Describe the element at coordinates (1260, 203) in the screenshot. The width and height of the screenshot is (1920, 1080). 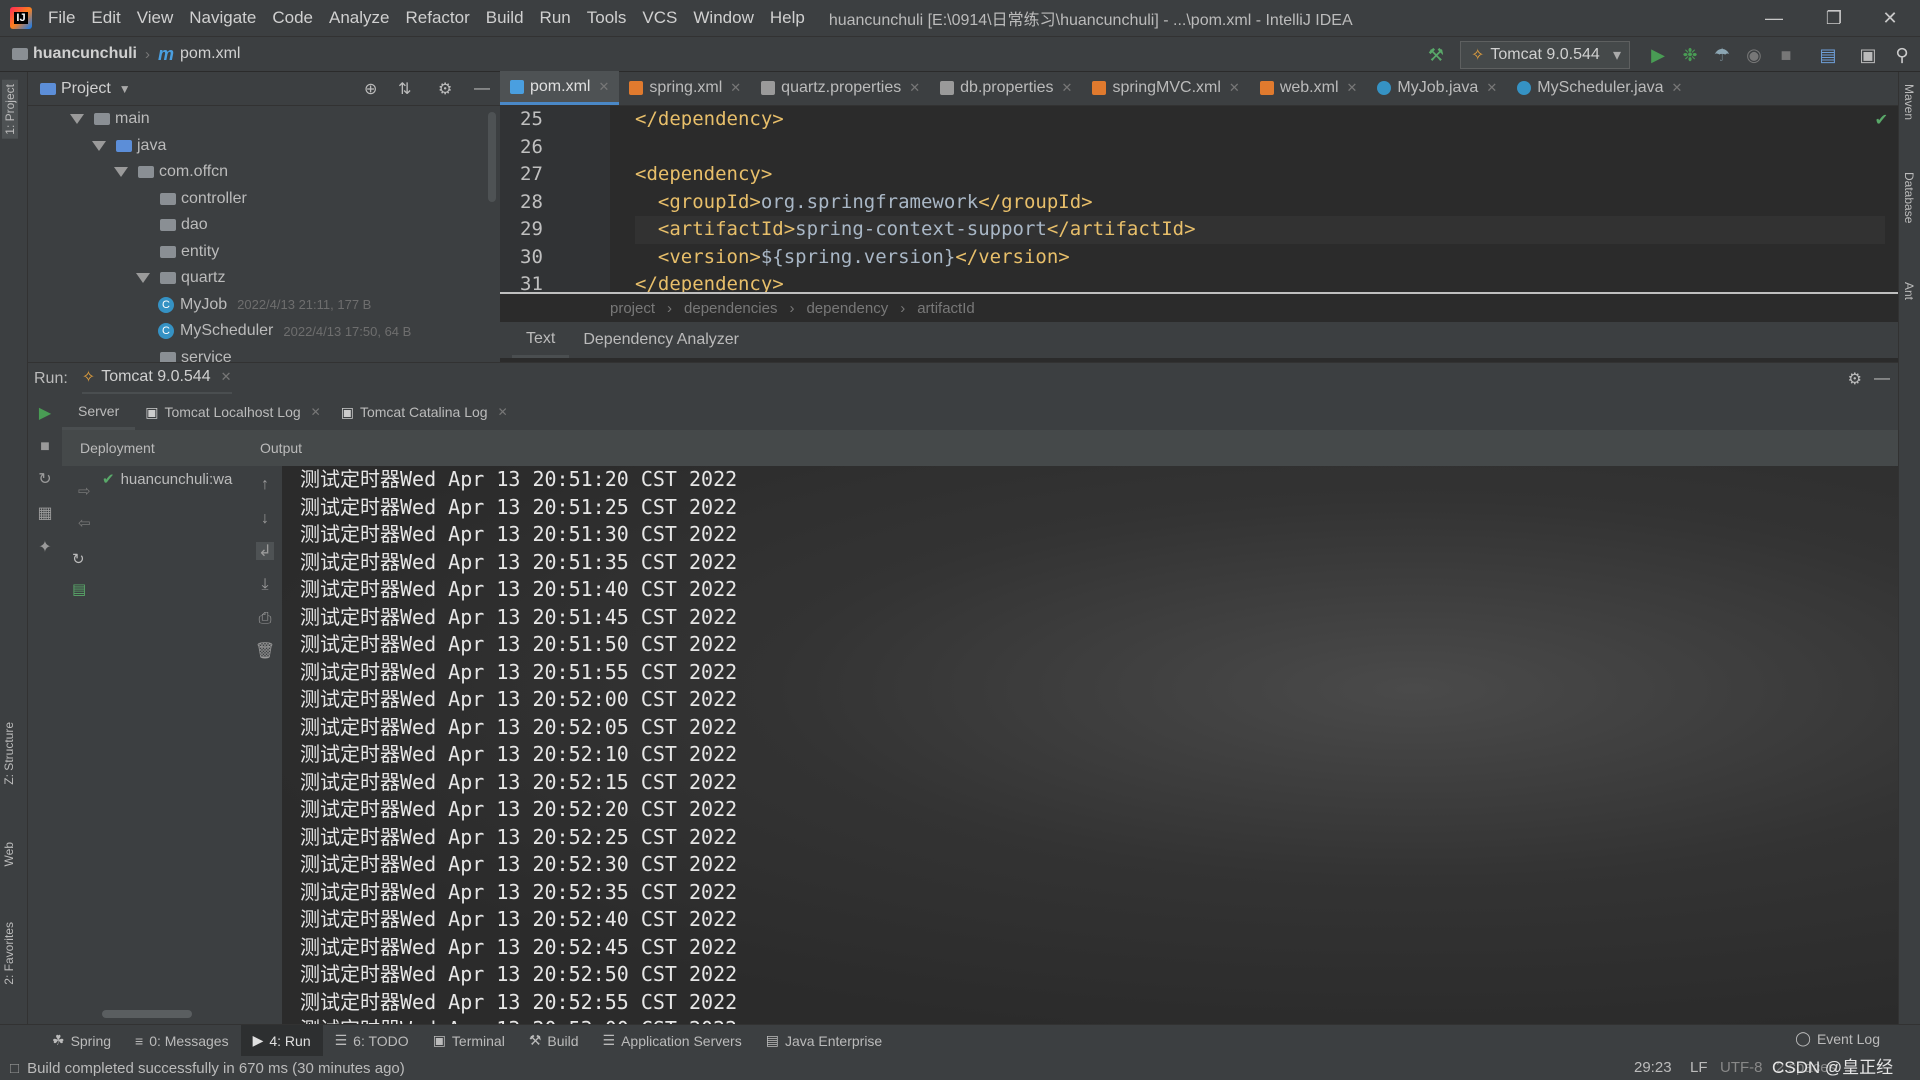
I see `code-line: <groupId>org.springframework</groupId>` at that location.